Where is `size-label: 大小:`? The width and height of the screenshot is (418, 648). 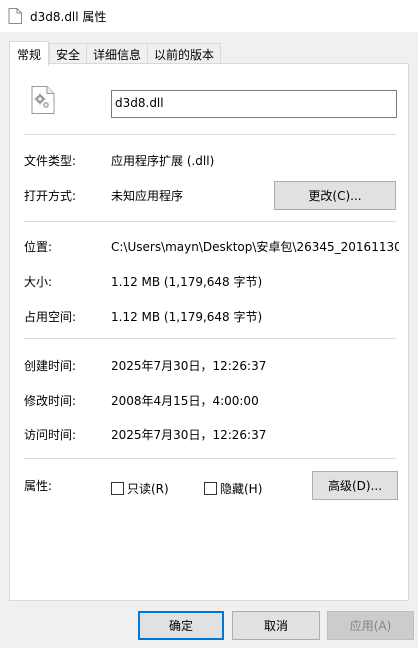
size-label: 大小: is located at coordinates (38, 282).